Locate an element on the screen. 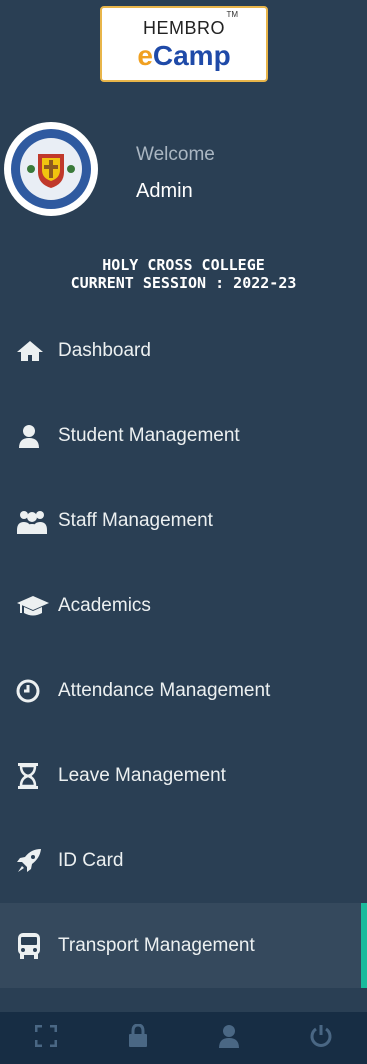 The image size is (367, 1064). logo-text-bottom: eCamp is located at coordinates (184, 55).